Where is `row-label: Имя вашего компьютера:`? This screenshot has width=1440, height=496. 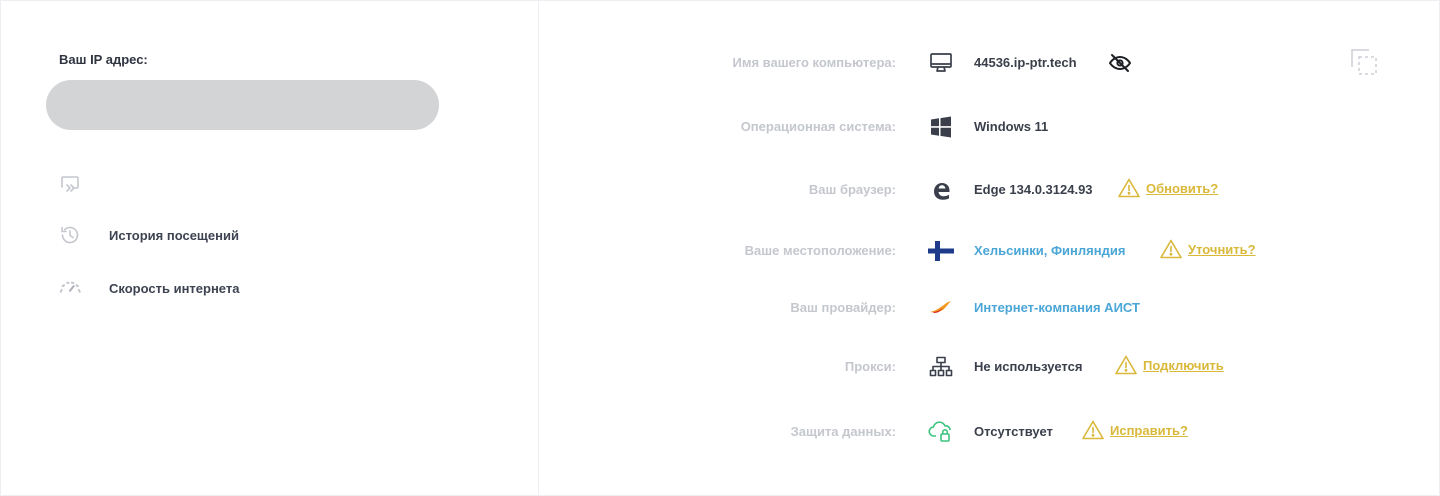
row-label: Имя вашего компьютера: is located at coordinates (814, 62).